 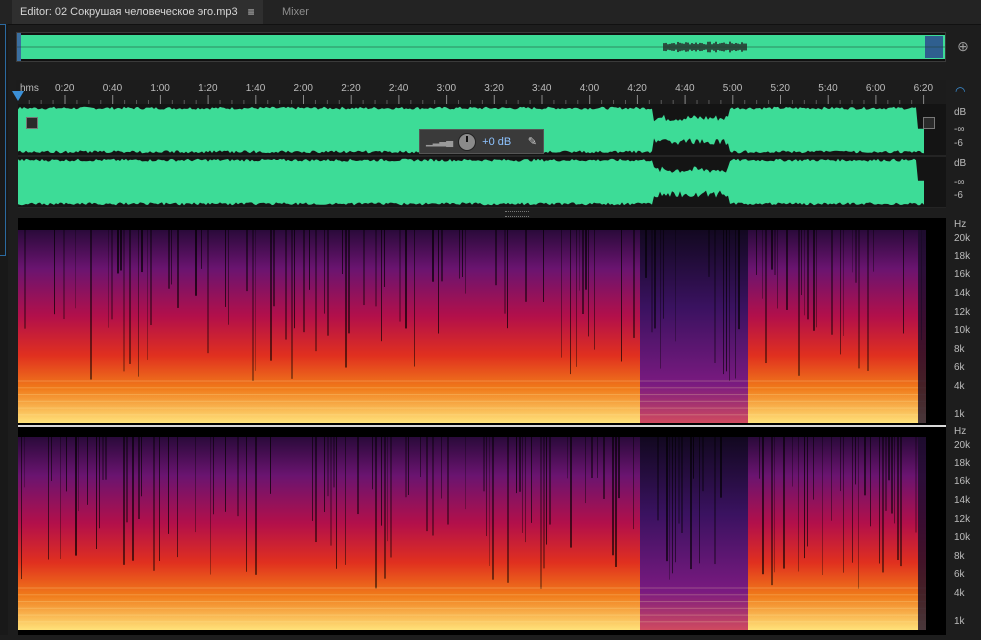 I want to click on ruler-ticks, so click(x=476, y=99).